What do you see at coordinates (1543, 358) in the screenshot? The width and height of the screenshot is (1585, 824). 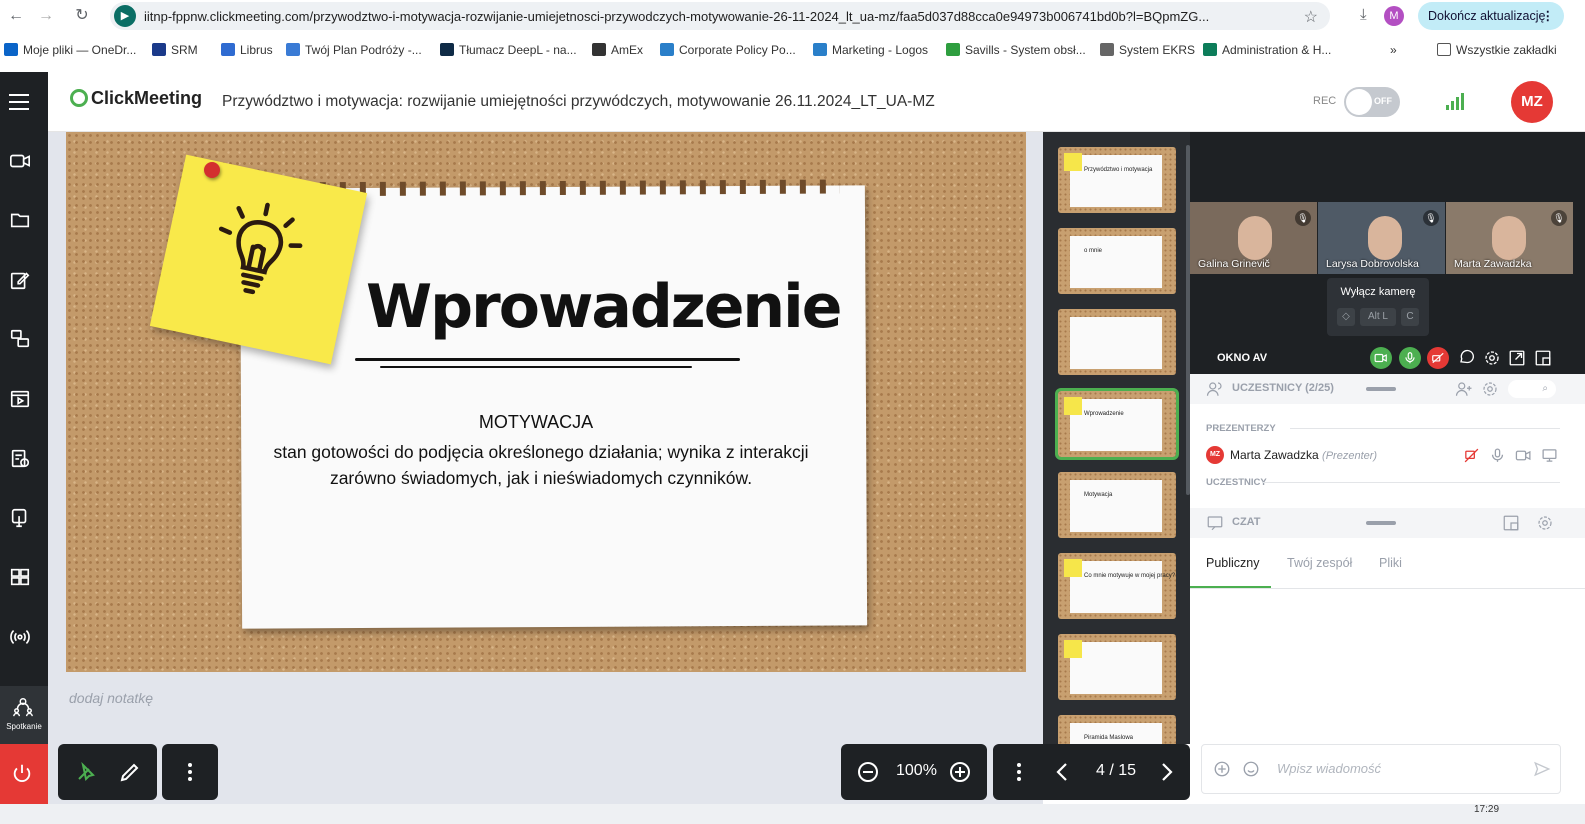 I see `layout-icon` at bounding box center [1543, 358].